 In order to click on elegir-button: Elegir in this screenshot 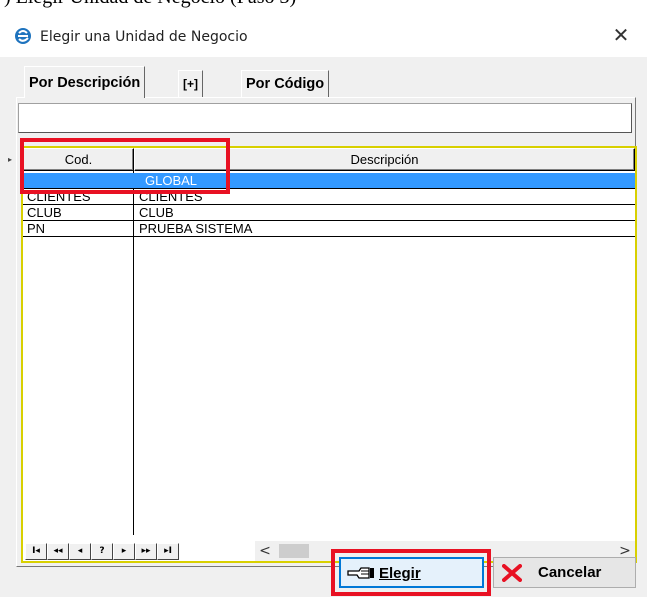, I will do `click(411, 572)`.